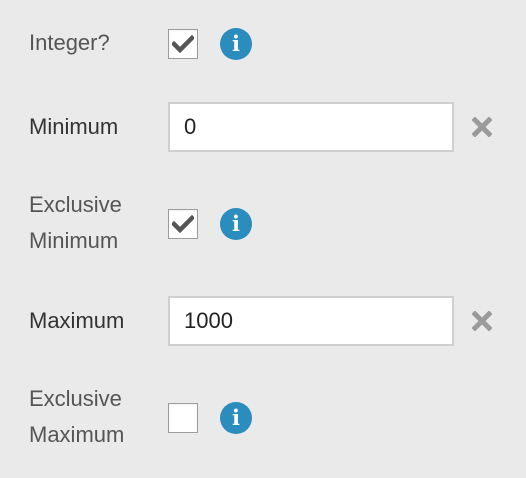 The image size is (526, 478). Describe the element at coordinates (482, 321) in the screenshot. I see `clear-maximum-icon` at that location.